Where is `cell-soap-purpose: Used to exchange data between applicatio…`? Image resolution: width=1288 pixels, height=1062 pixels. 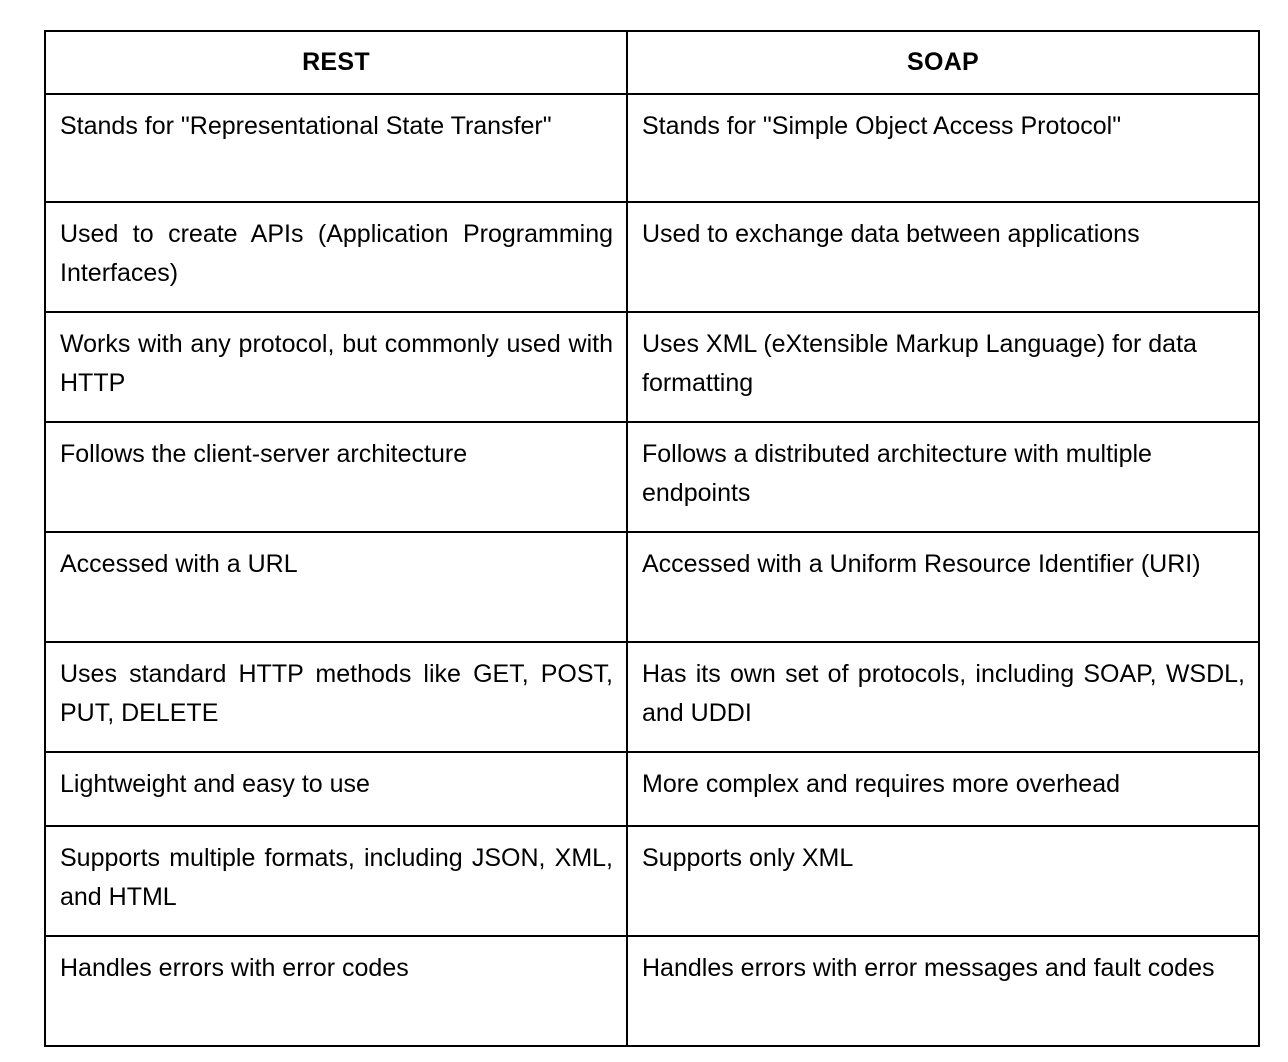 cell-soap-purpose: Used to exchange data between applicatio… is located at coordinates (943, 257).